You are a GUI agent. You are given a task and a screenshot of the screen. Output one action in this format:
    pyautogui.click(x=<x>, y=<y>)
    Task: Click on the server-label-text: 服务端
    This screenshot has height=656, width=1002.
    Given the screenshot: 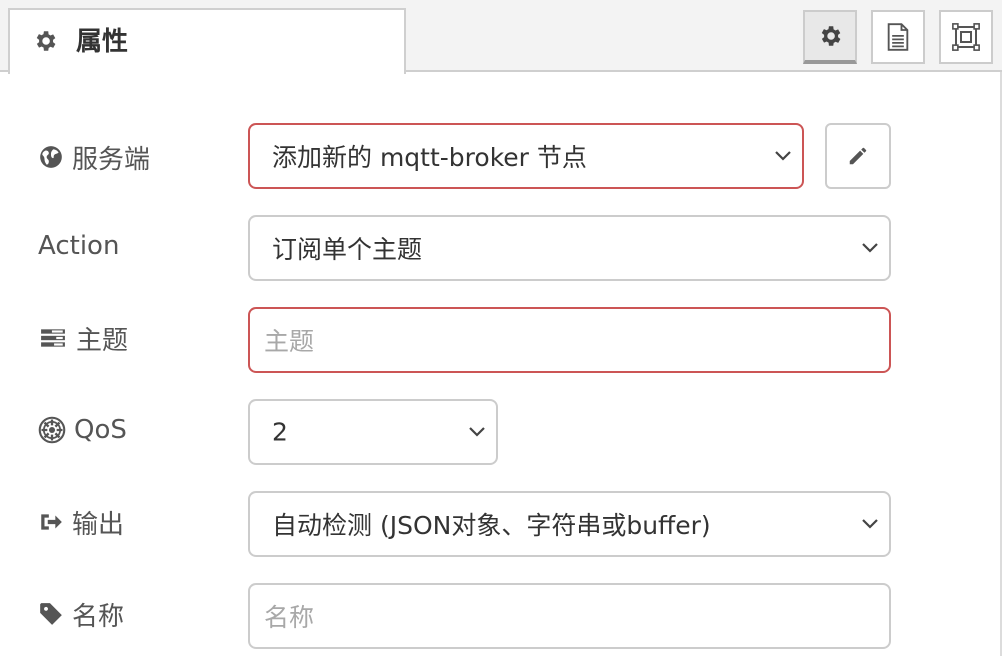 What is the action you would take?
    pyautogui.click(x=111, y=159)
    